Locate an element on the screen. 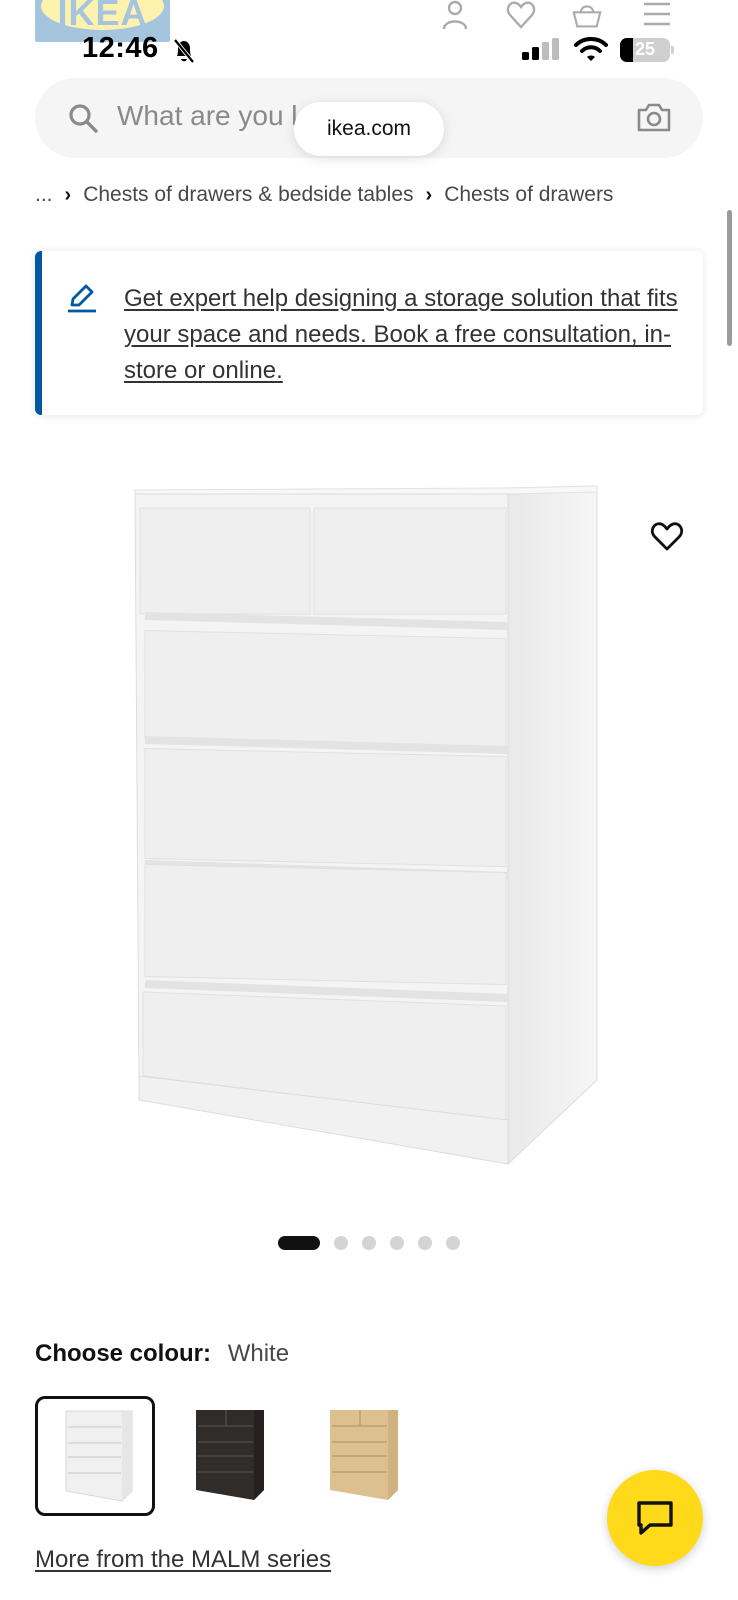 This screenshot has height=1600, width=738. colour-swatch-white is located at coordinates (95, 1456).